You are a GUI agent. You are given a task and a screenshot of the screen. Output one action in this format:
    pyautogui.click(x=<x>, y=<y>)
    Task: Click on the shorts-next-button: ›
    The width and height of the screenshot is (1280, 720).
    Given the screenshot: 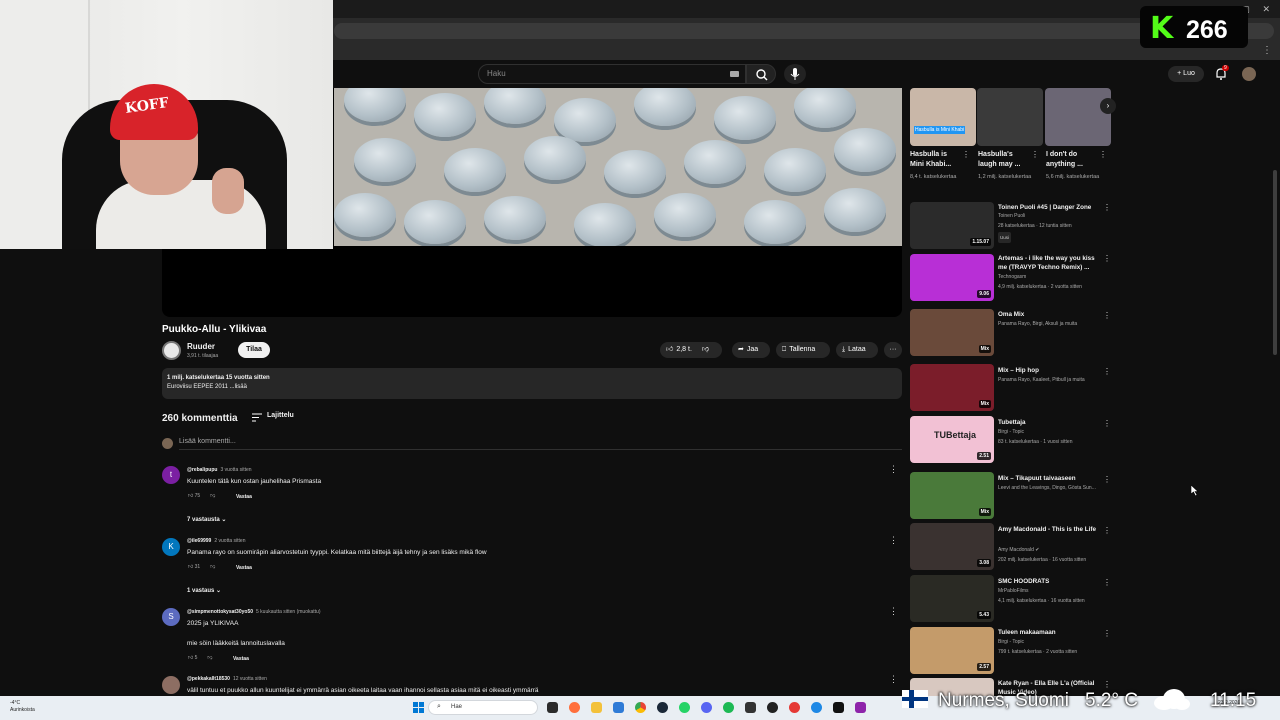 What is the action you would take?
    pyautogui.click(x=1108, y=106)
    